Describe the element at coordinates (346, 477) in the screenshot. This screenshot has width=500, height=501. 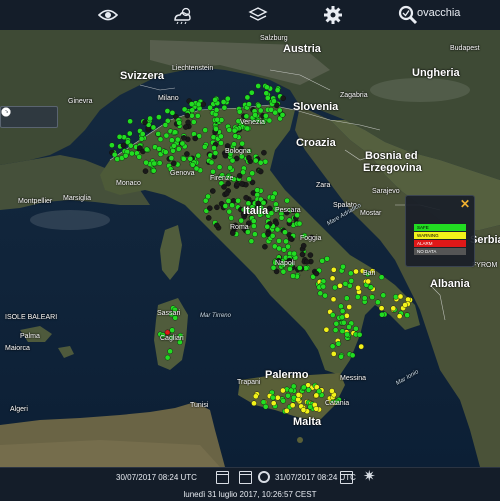
I see `end-date-calendar-icon` at that location.